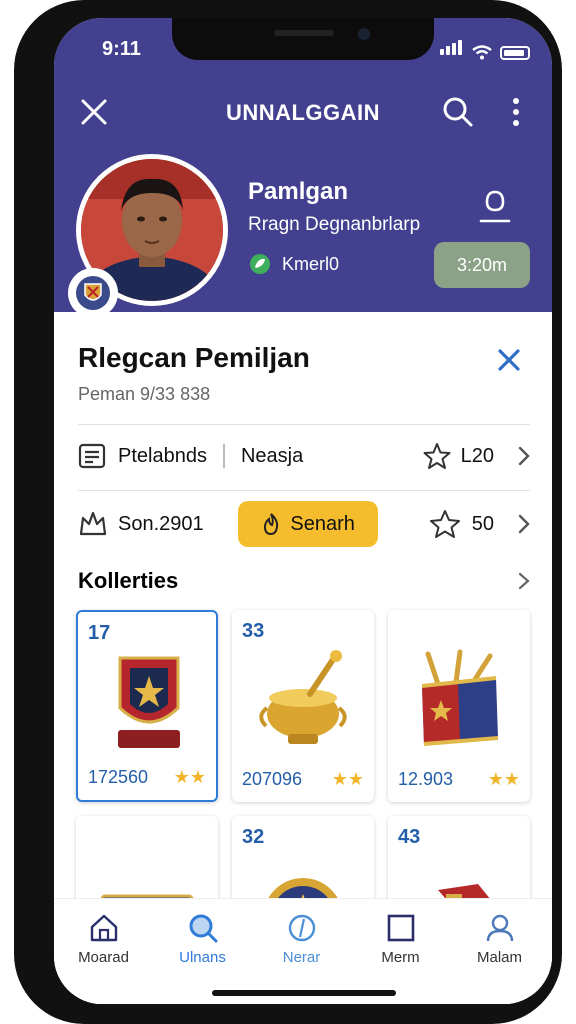  I want to click on front-camera, so click(364, 34).